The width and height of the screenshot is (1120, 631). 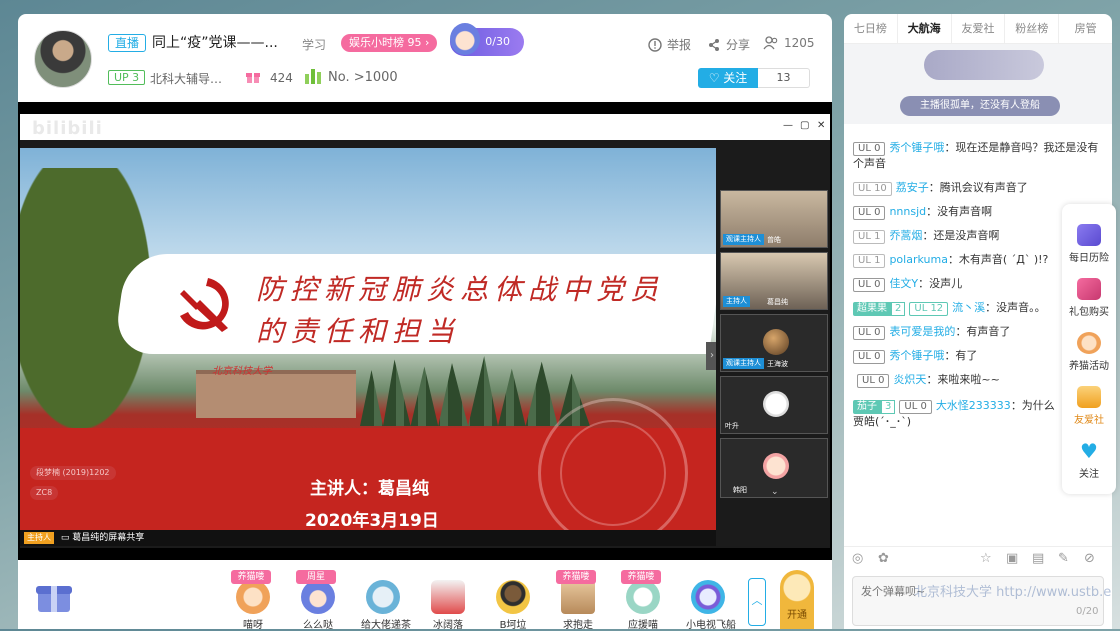 I want to click on share-button: 分享, so click(x=728, y=44).